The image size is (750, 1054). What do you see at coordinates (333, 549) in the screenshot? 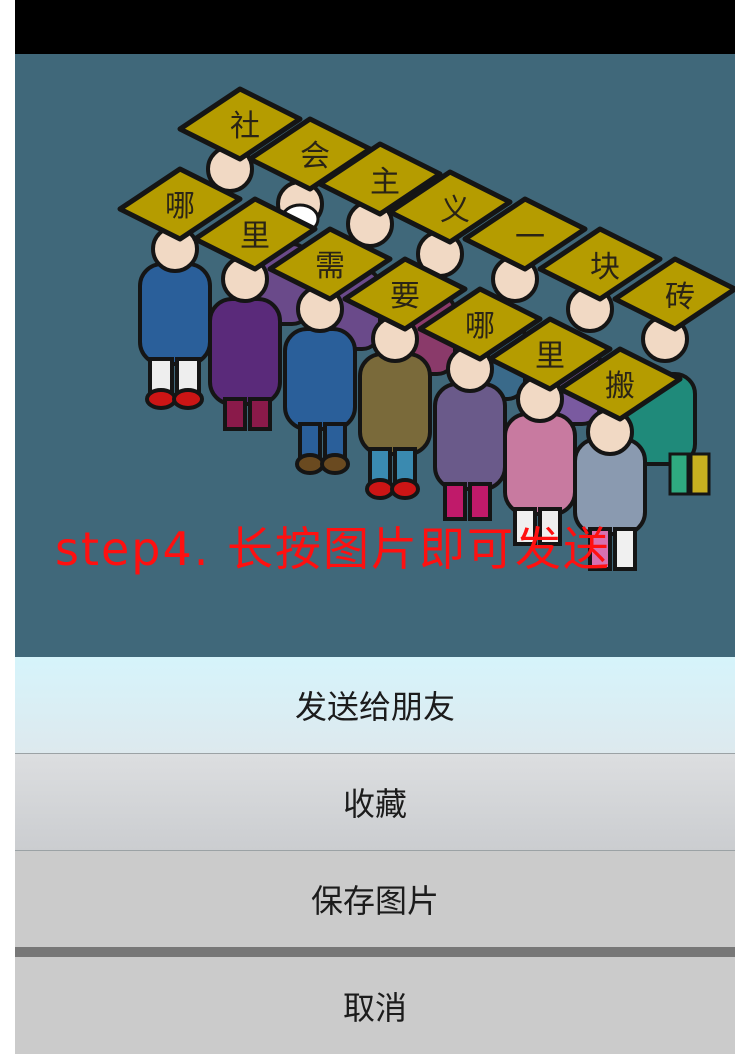
I see `step-caption: step4. 长按图片即可发送` at bounding box center [333, 549].